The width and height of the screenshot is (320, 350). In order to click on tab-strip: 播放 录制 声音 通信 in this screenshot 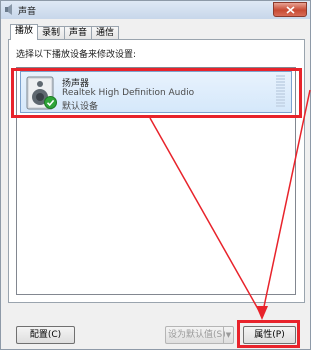, I will do `click(65, 32)`.